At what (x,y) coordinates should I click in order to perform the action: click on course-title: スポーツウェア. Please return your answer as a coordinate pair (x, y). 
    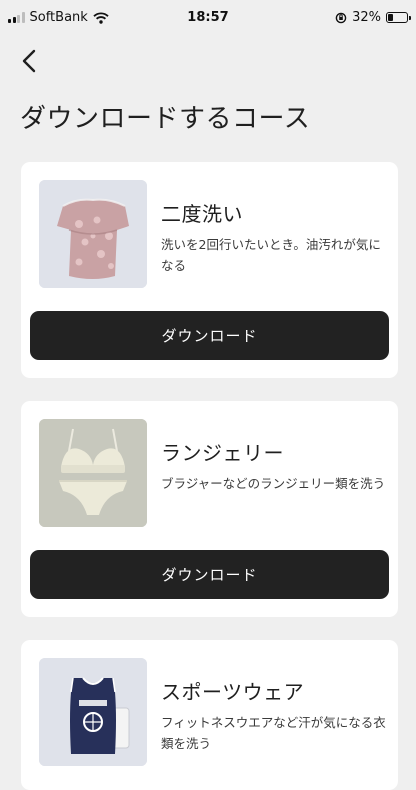
    Looking at the image, I should click on (233, 692).